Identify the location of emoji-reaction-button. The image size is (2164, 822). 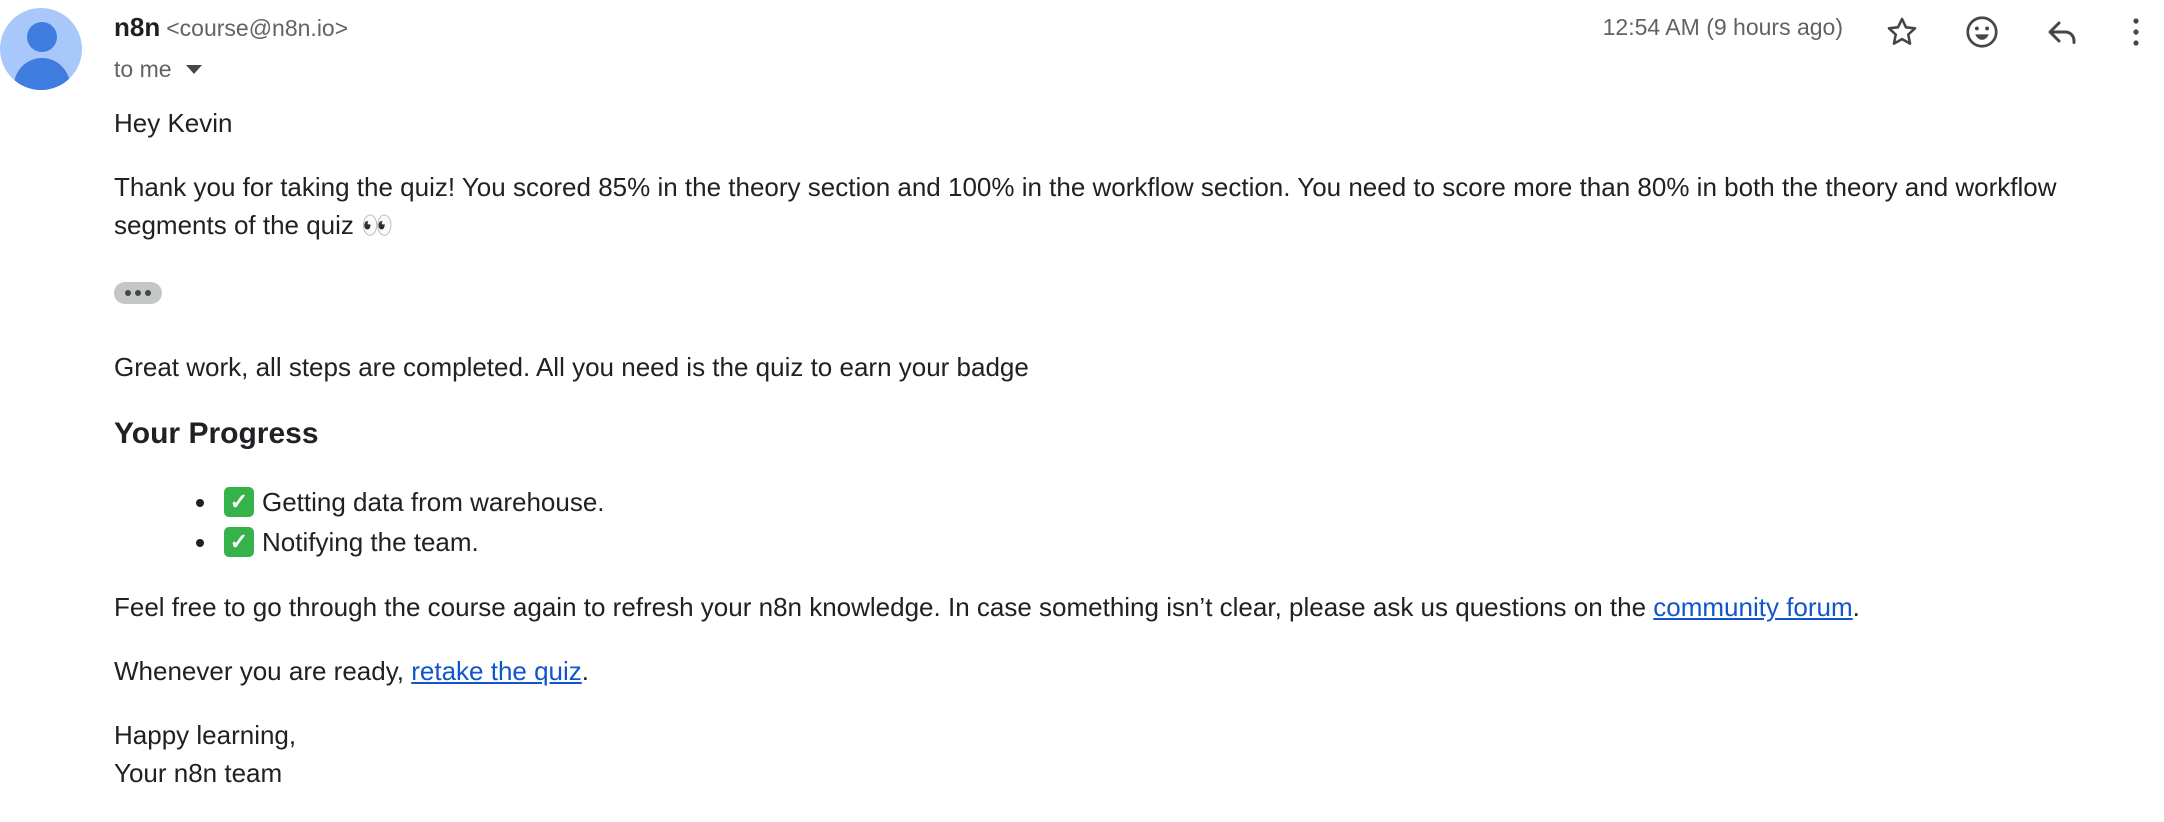
(1982, 32).